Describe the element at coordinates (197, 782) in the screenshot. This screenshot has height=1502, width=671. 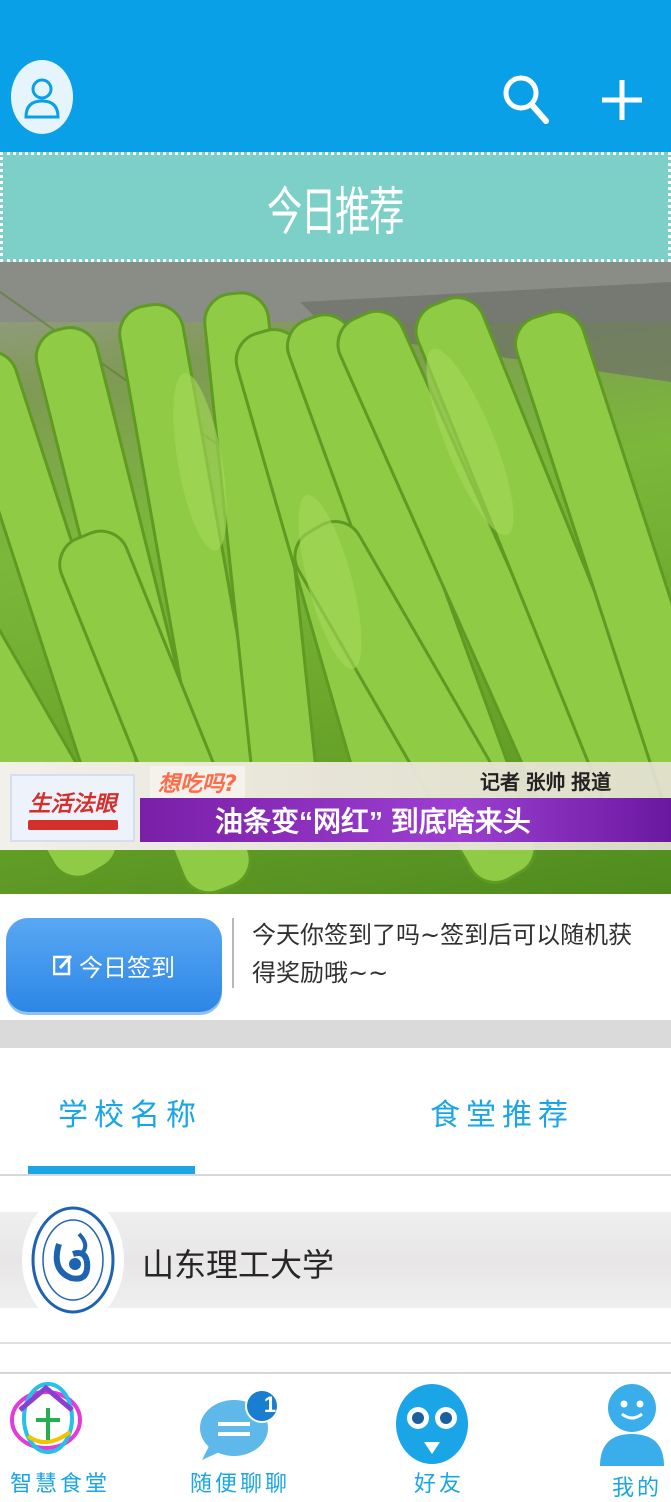
I see `tv-tag: 想吃吗?` at that location.